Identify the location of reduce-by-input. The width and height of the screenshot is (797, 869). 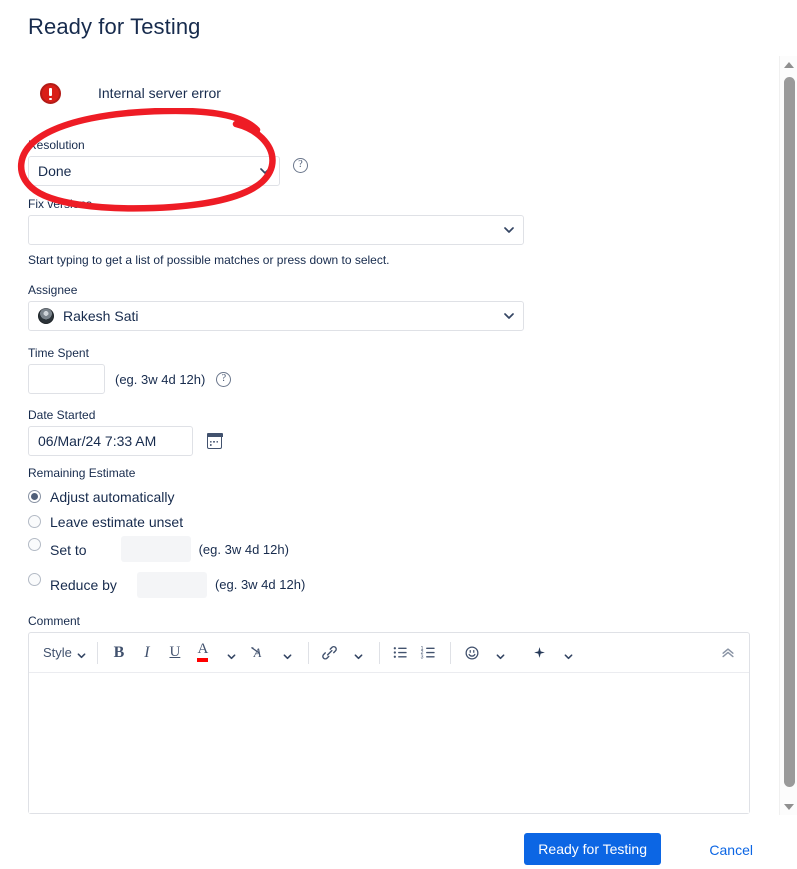
(171, 585).